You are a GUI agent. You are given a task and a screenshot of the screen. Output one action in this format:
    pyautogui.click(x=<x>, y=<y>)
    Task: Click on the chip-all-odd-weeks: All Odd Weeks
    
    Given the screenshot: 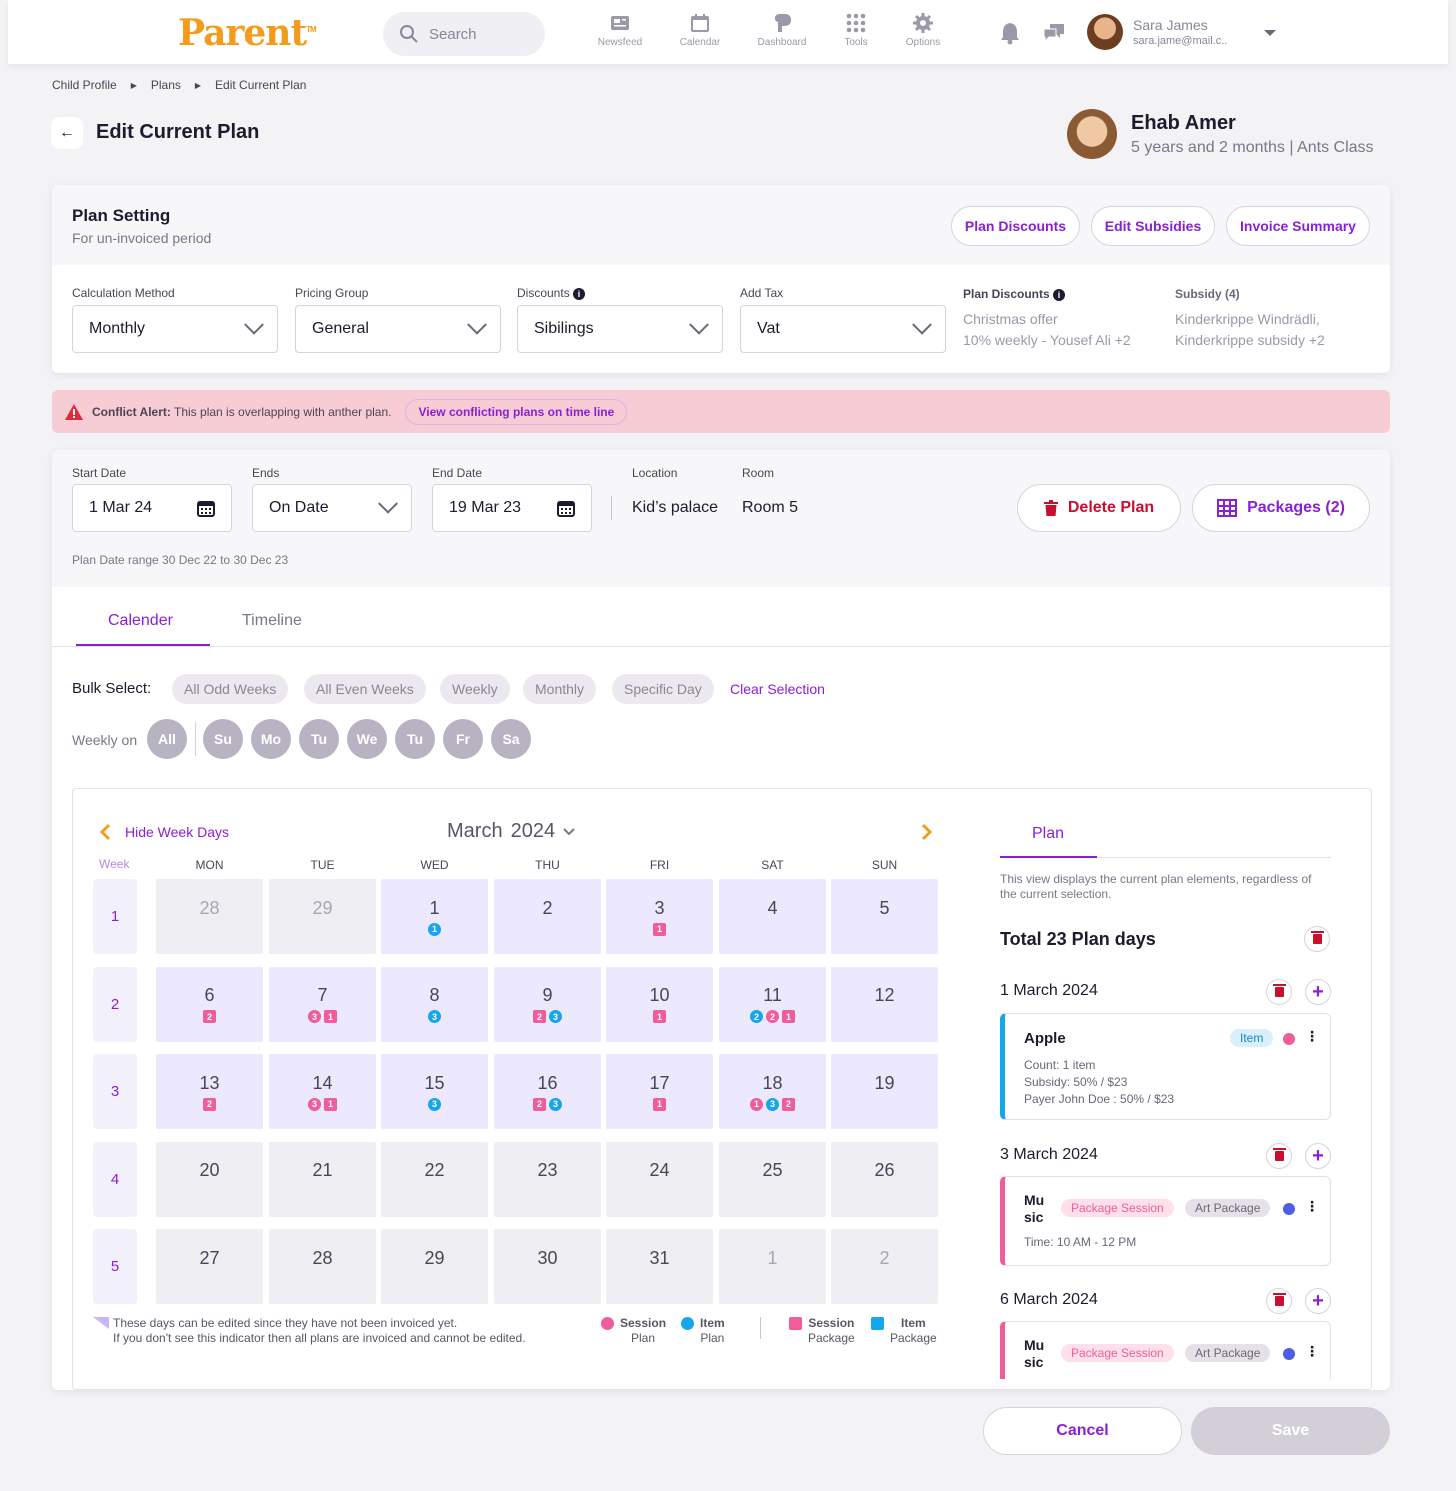 What is the action you would take?
    pyautogui.click(x=230, y=689)
    